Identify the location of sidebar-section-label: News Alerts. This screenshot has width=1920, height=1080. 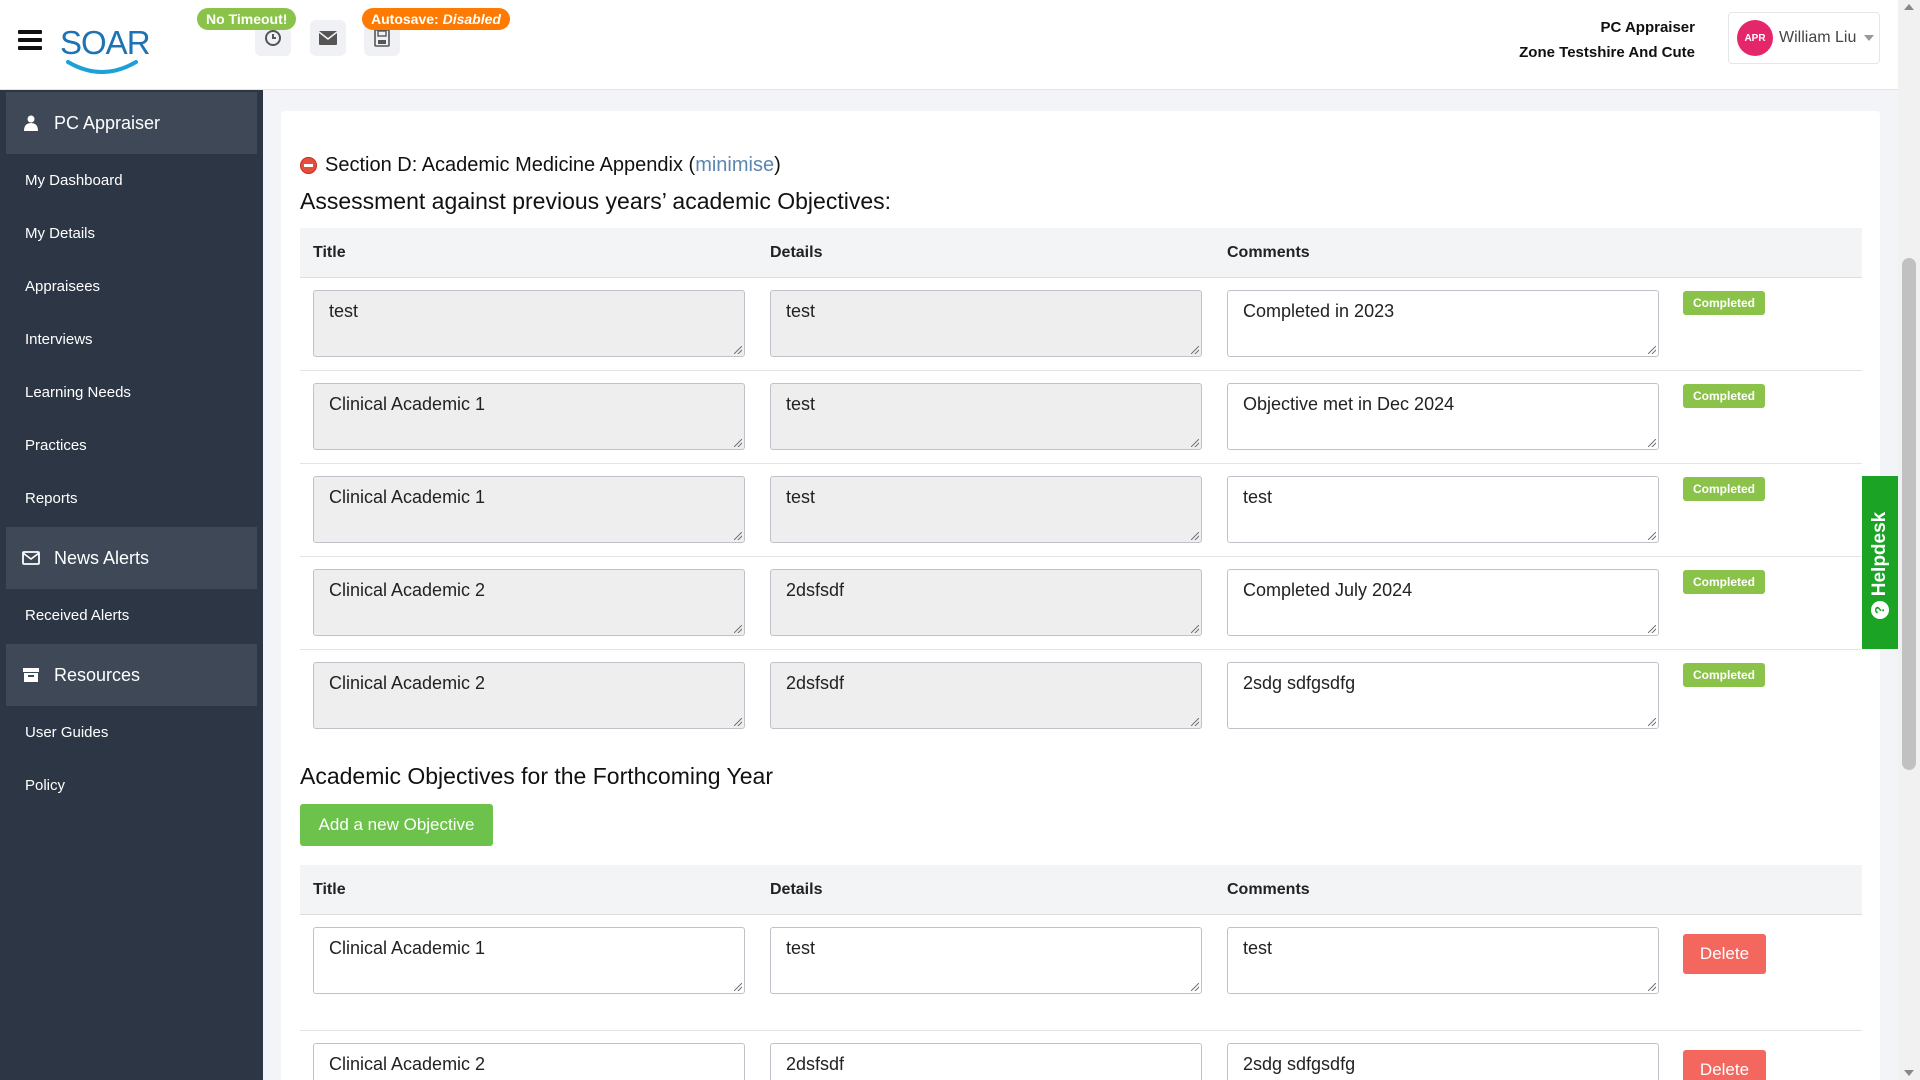
(102, 557).